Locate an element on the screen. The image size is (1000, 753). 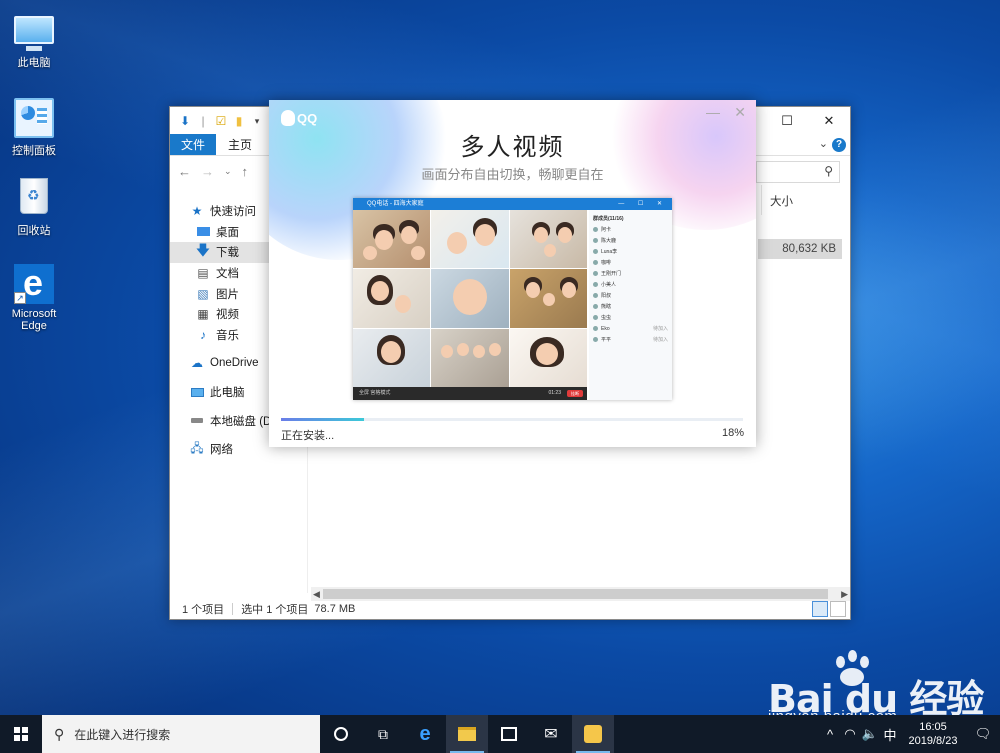
taskbar-mail: ✉ is located at coordinates (551, 734).